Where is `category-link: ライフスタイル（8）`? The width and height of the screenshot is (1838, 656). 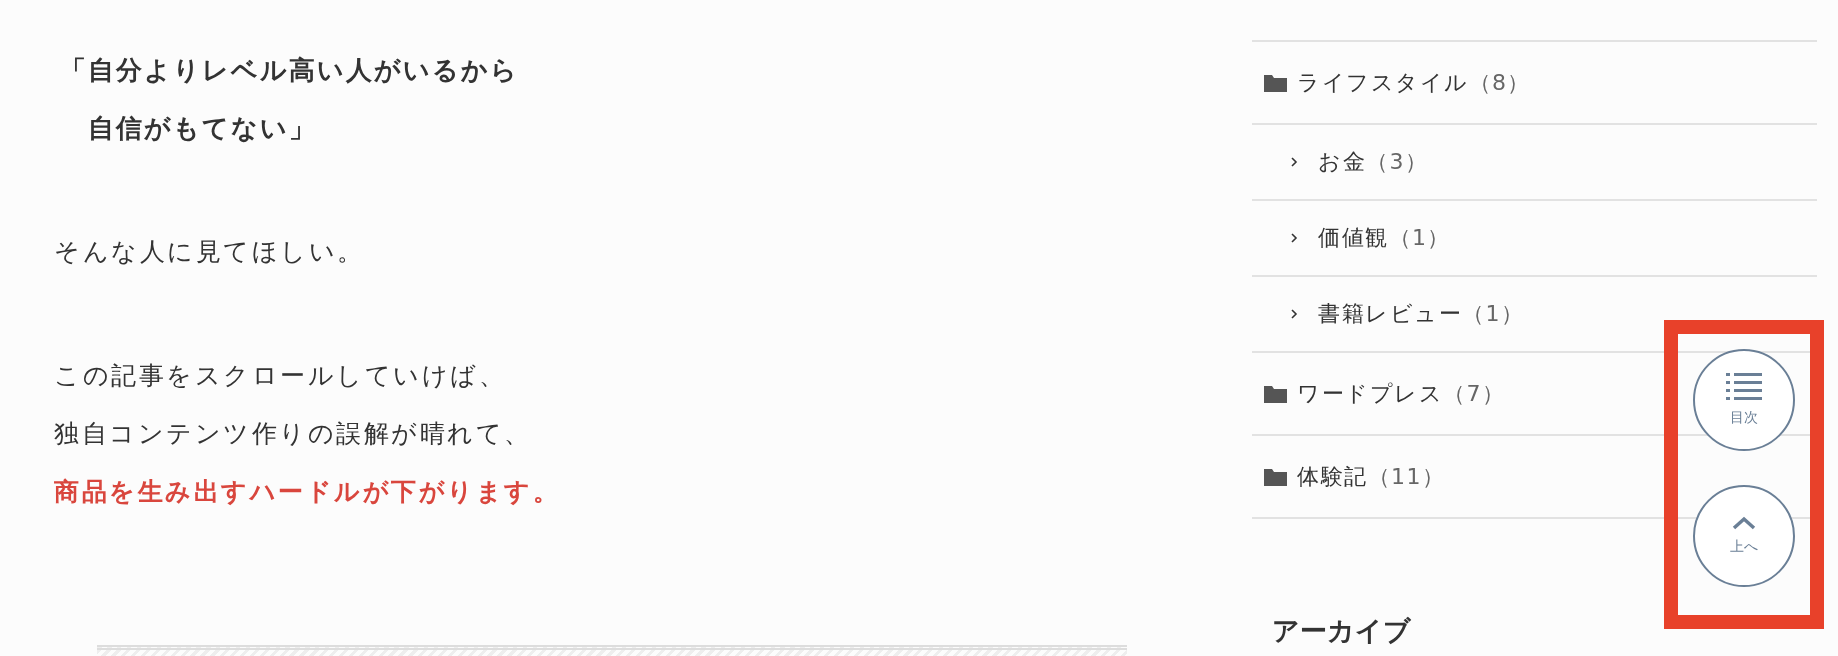
category-link: ライフスタイル（8） is located at coordinates (1414, 82).